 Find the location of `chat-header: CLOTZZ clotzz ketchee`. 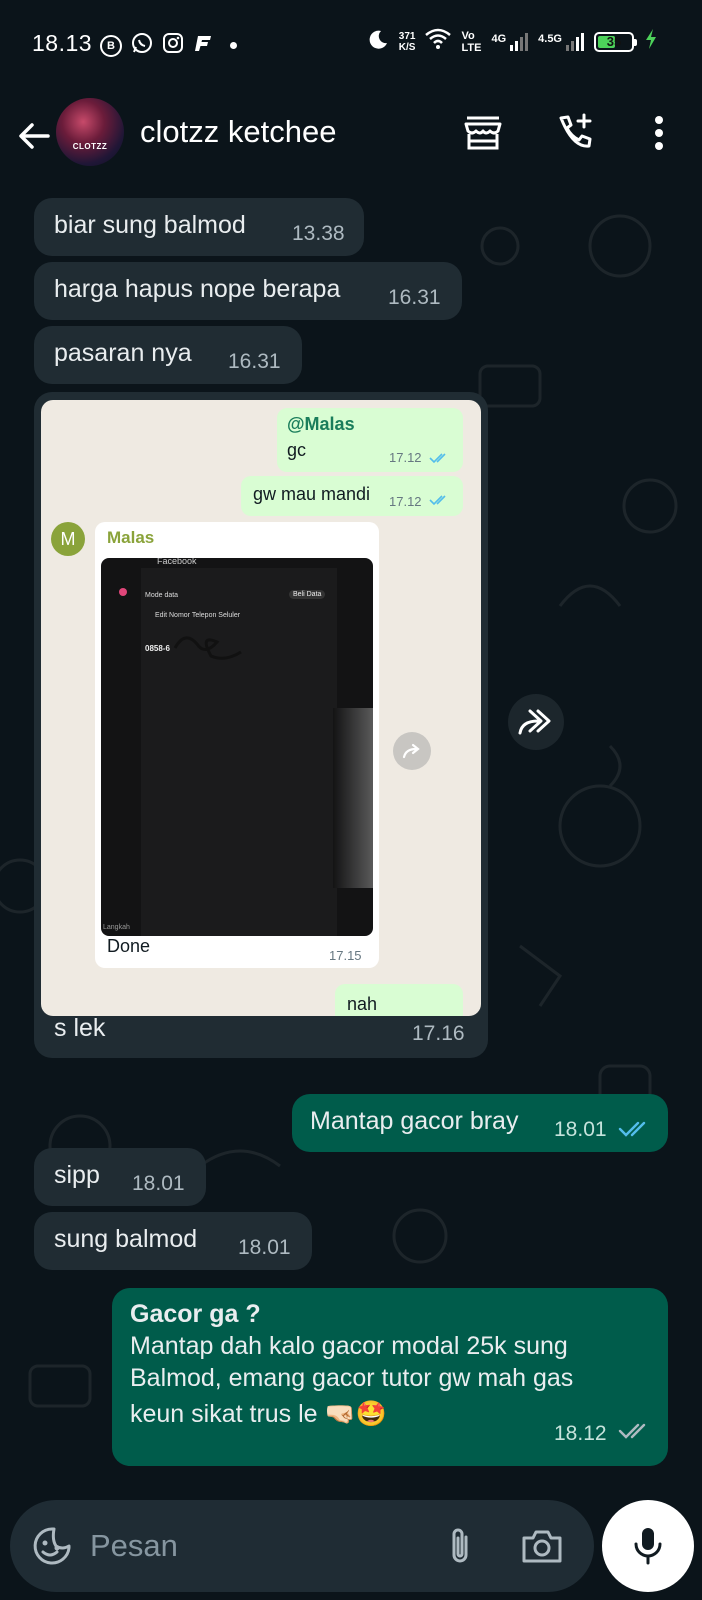

chat-header: CLOTZZ clotzz ketchee is located at coordinates (351, 138).